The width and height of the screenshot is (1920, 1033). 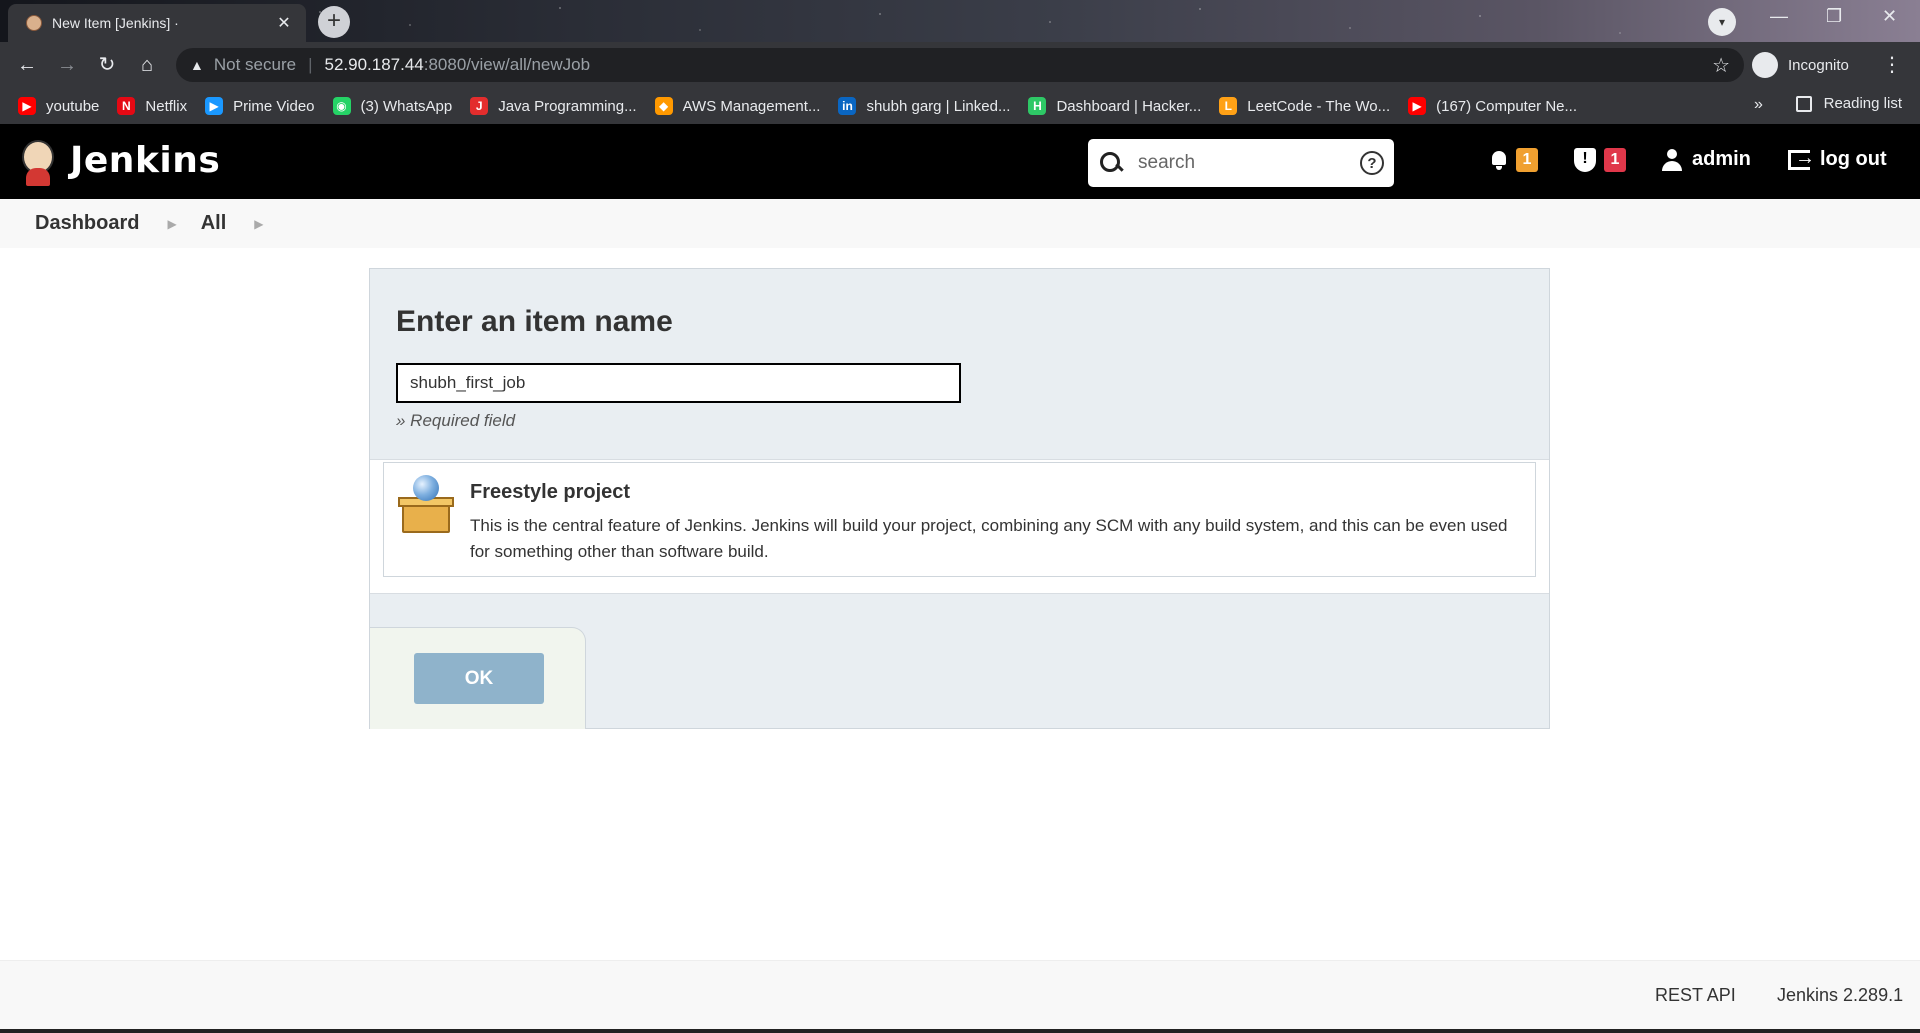 I want to click on breadcrumb-dashboard: Dashboard, so click(x=87, y=223).